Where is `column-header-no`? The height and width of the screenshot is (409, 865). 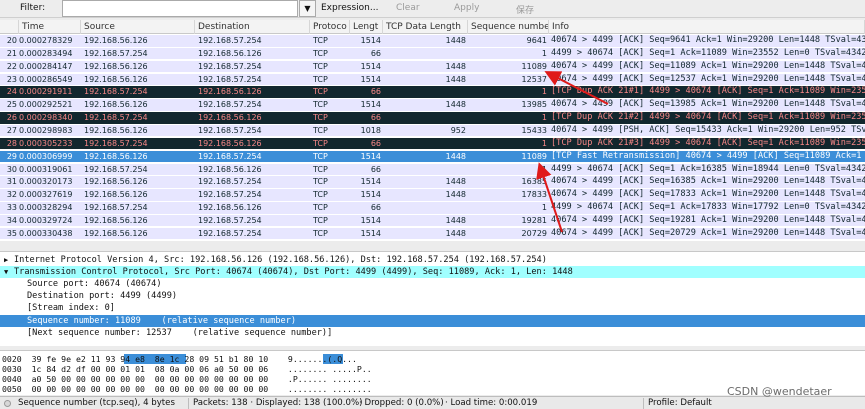 column-header-no is located at coordinates (9, 27).